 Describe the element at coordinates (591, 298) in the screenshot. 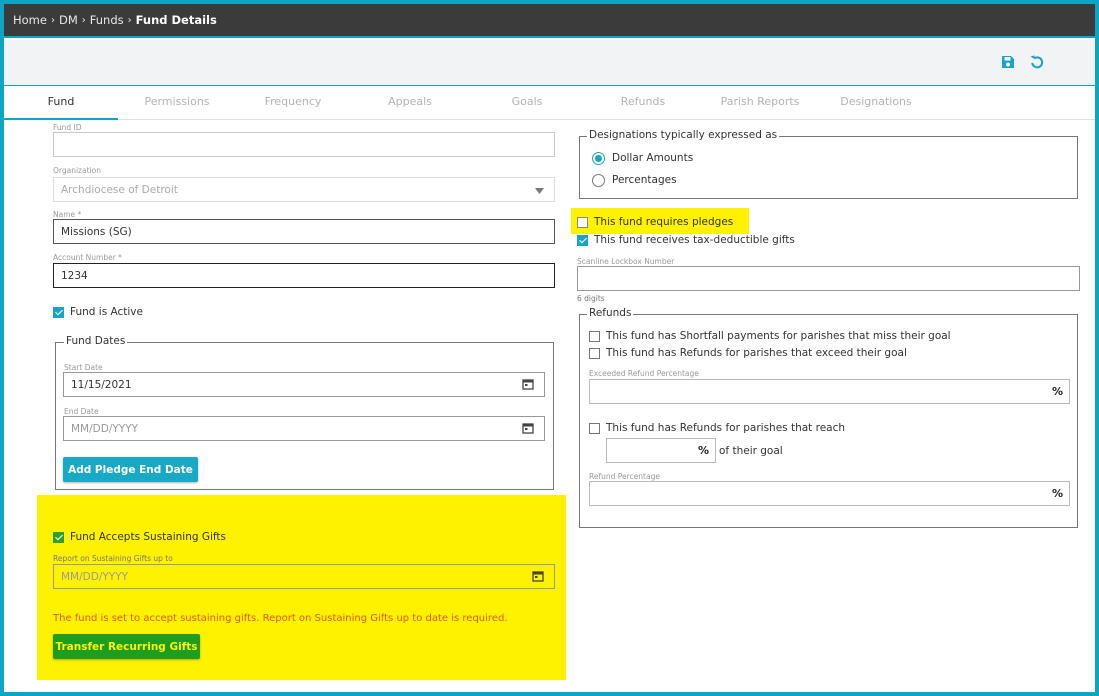

I see `scanline-hint: 6 digits` at that location.